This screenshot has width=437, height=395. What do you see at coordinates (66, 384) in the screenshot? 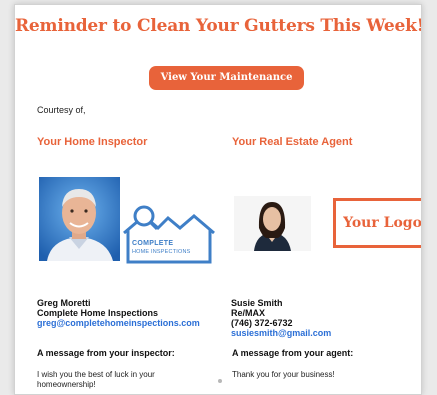
I see `inspector-message-line-2: homeownership!` at bounding box center [66, 384].